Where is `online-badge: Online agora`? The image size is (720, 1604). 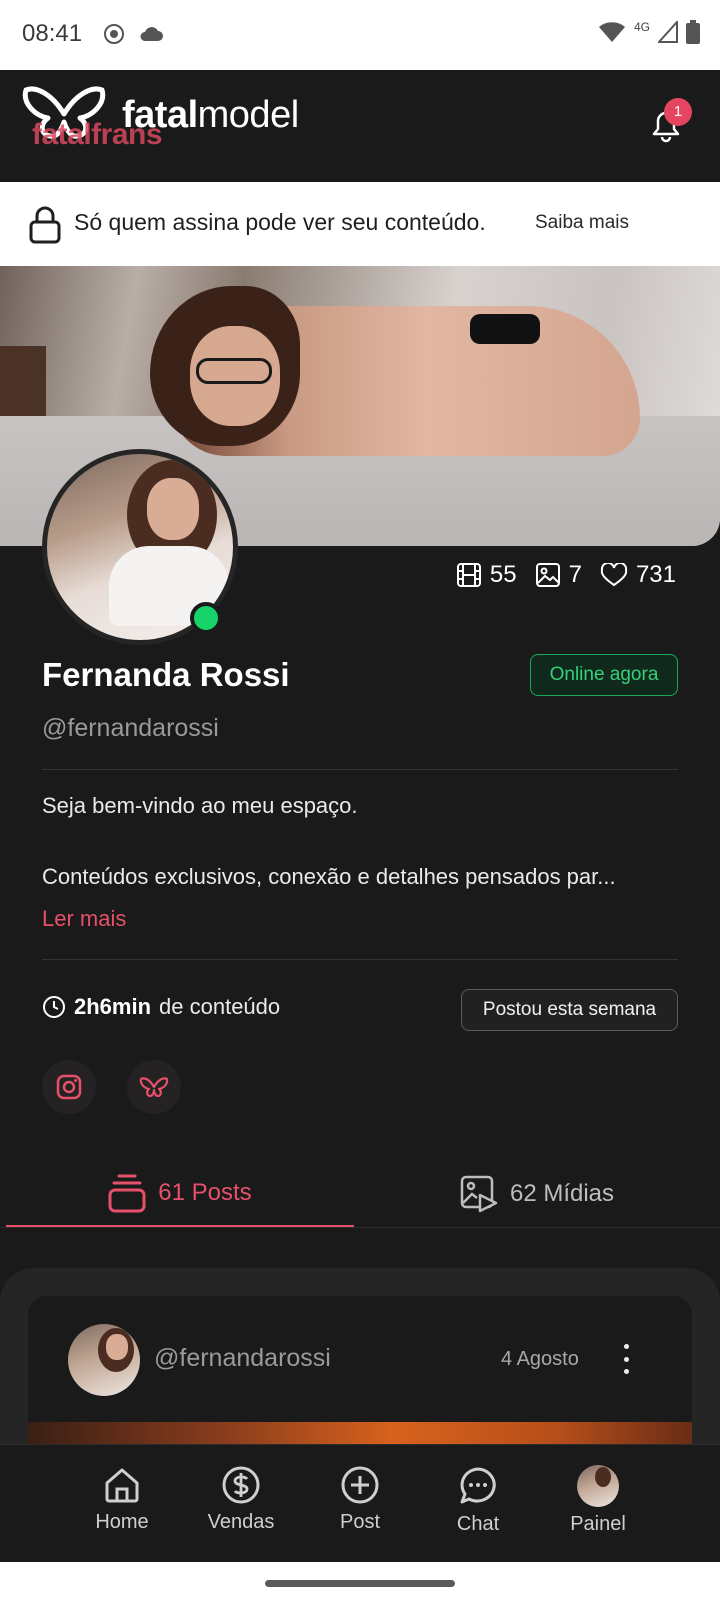 online-badge: Online agora is located at coordinates (604, 675).